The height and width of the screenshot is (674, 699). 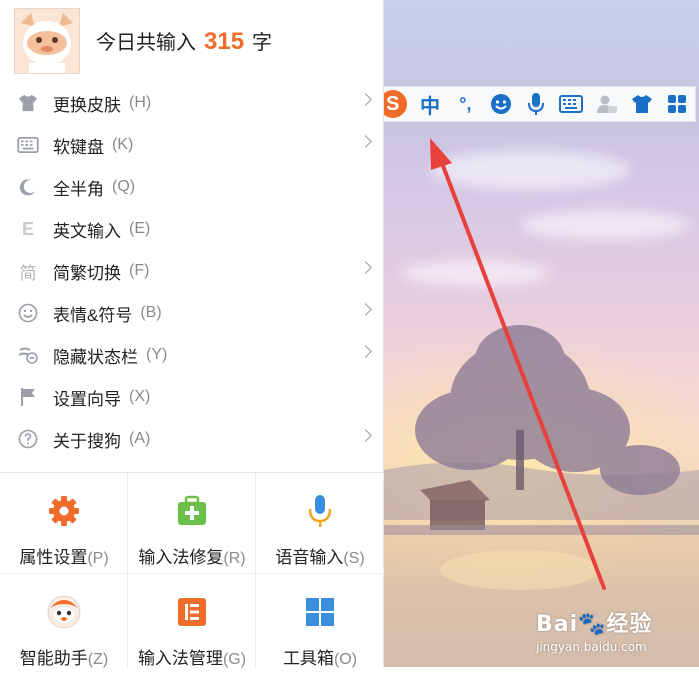 I want to click on grid-item-label: 属性设置(P), so click(x=63, y=555).